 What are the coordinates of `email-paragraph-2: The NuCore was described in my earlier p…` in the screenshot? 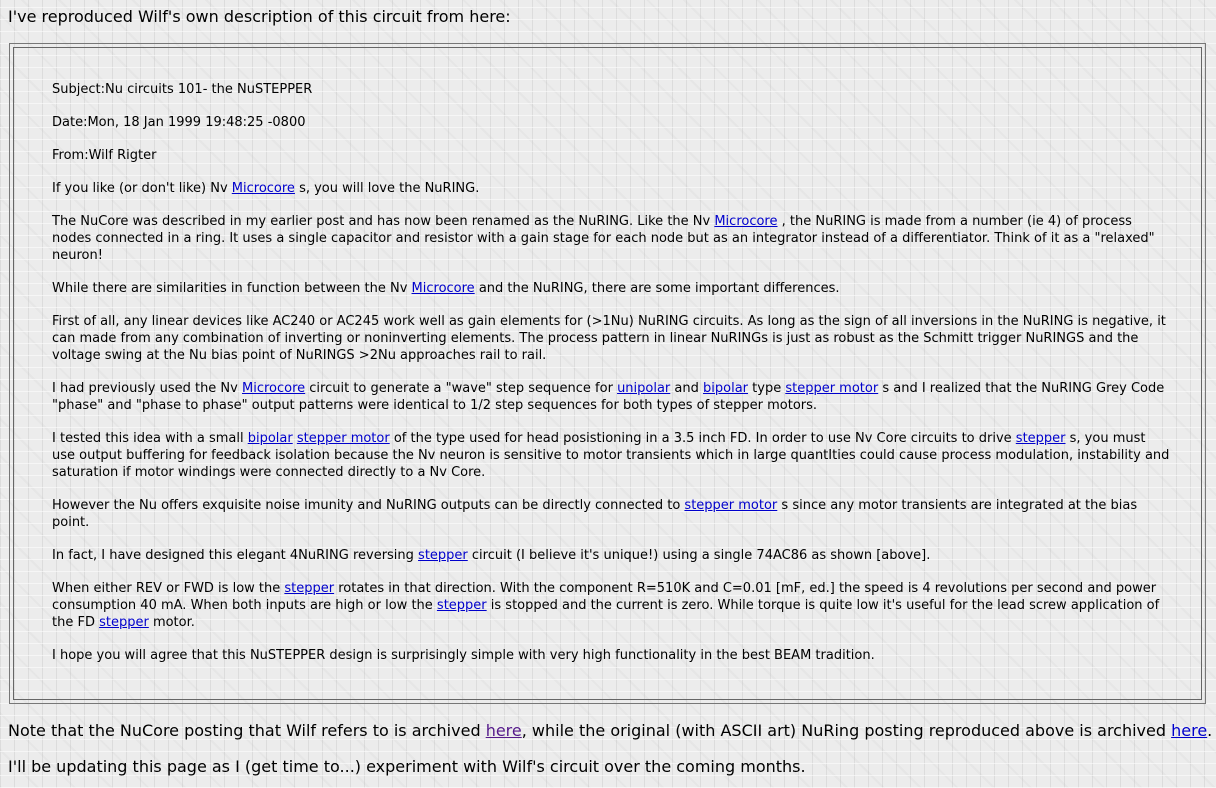 It's located at (603, 238).